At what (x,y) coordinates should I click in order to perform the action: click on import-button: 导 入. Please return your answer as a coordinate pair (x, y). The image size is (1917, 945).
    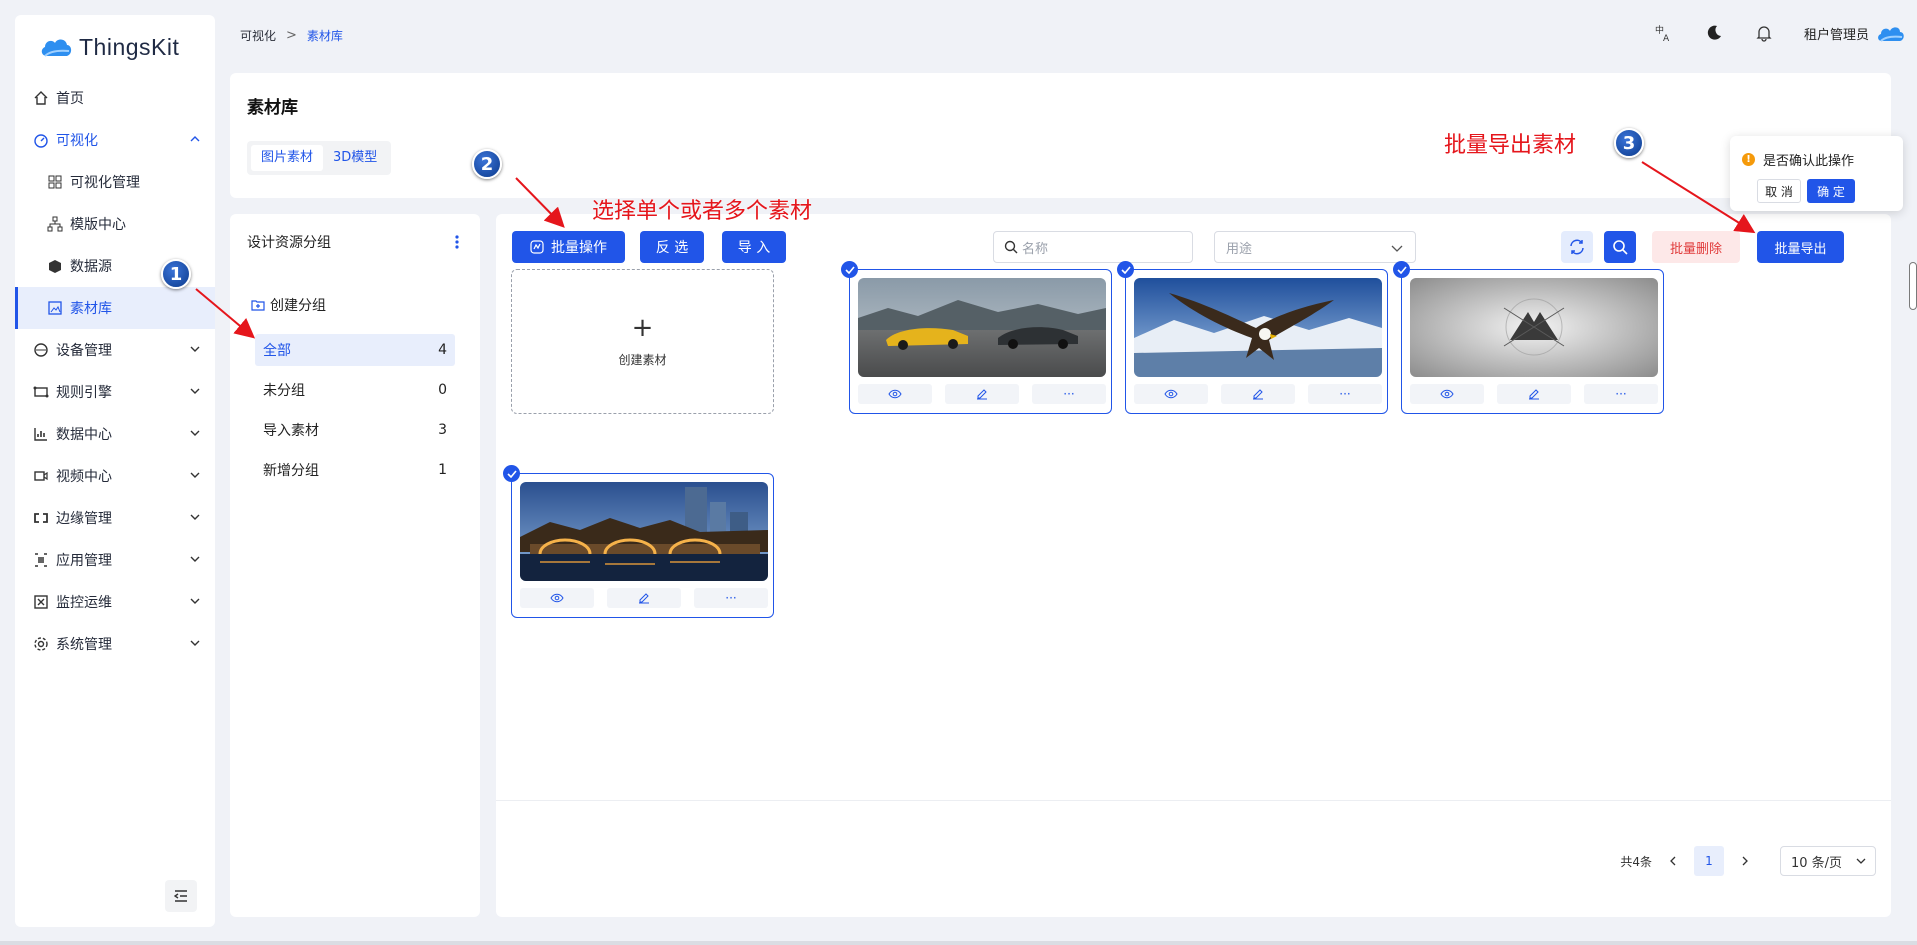
    Looking at the image, I should click on (754, 247).